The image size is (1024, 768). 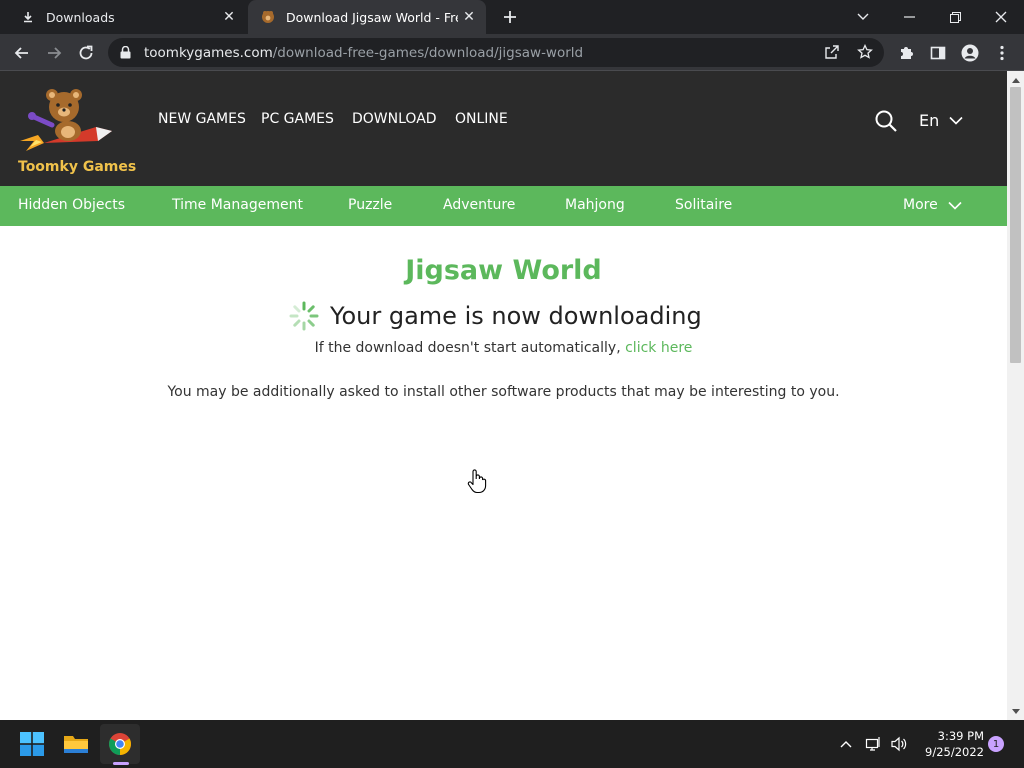 What do you see at coordinates (516, 316) in the screenshot?
I see `downloading-message: Your game is now downloading` at bounding box center [516, 316].